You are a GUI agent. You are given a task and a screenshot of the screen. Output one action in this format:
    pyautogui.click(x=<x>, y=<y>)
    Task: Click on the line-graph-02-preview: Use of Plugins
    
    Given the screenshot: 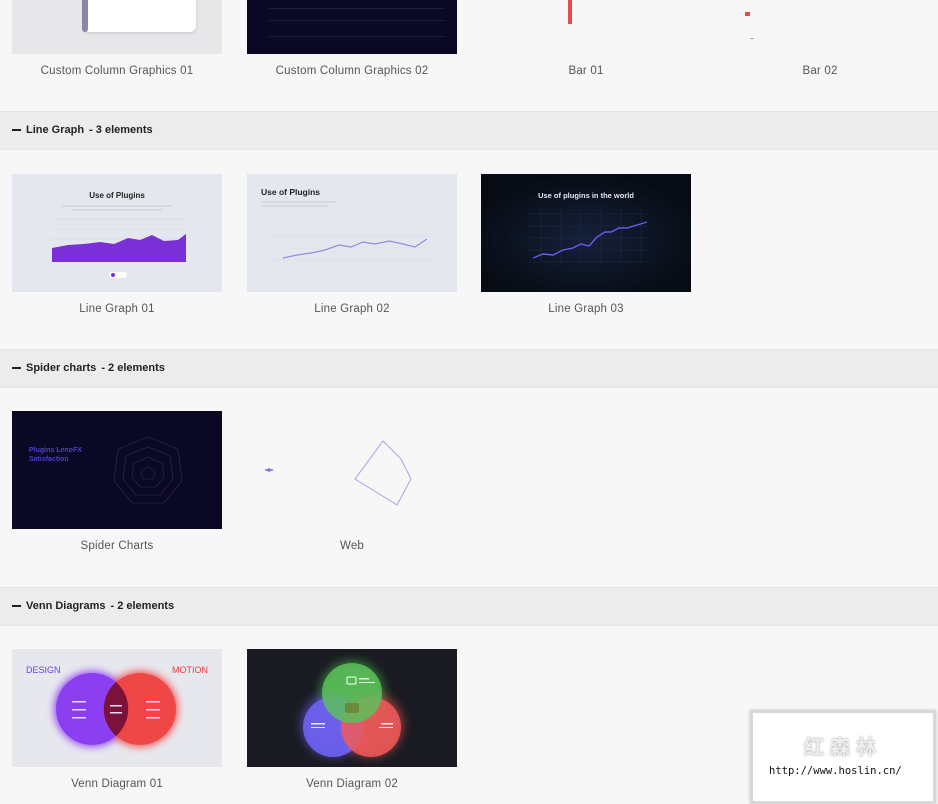 What is the action you would take?
    pyautogui.click(x=349, y=224)
    